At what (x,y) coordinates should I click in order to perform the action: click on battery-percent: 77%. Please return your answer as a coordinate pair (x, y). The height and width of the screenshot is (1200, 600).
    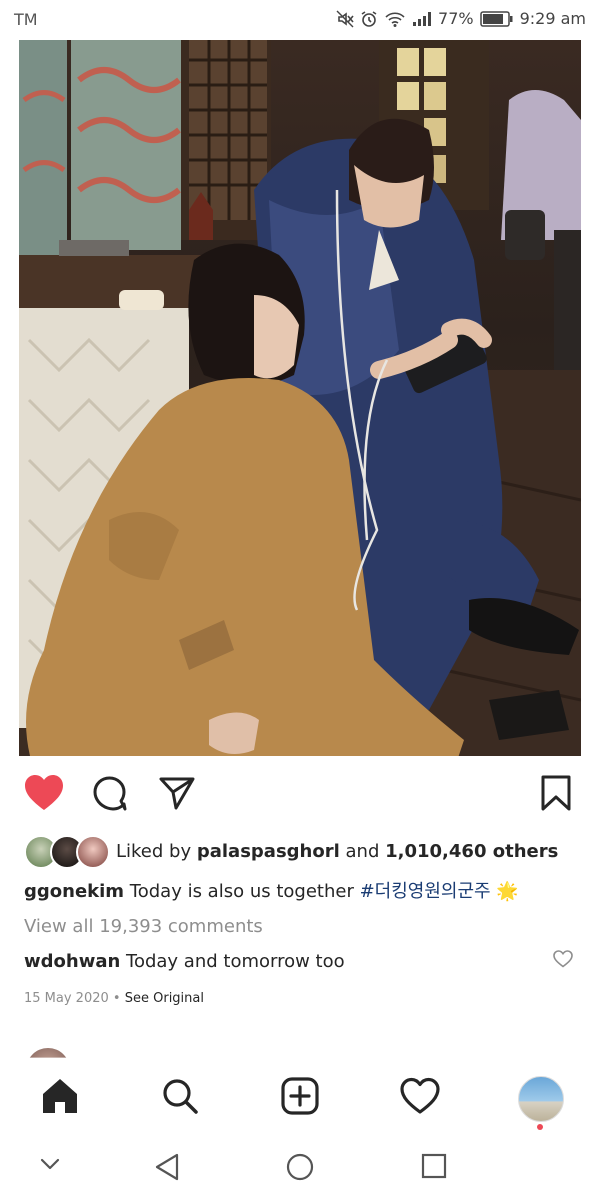
    Looking at the image, I should click on (456, 18).